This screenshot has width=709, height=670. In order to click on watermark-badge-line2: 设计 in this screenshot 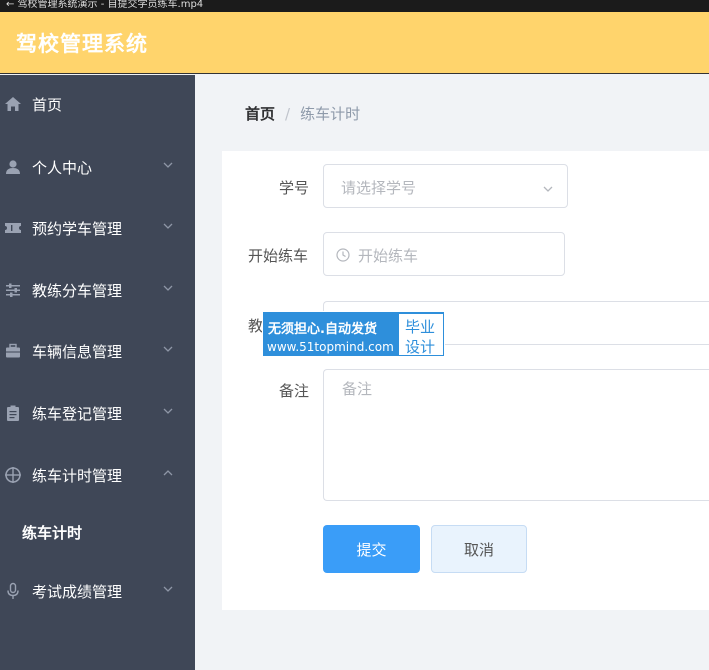, I will do `click(420, 347)`.